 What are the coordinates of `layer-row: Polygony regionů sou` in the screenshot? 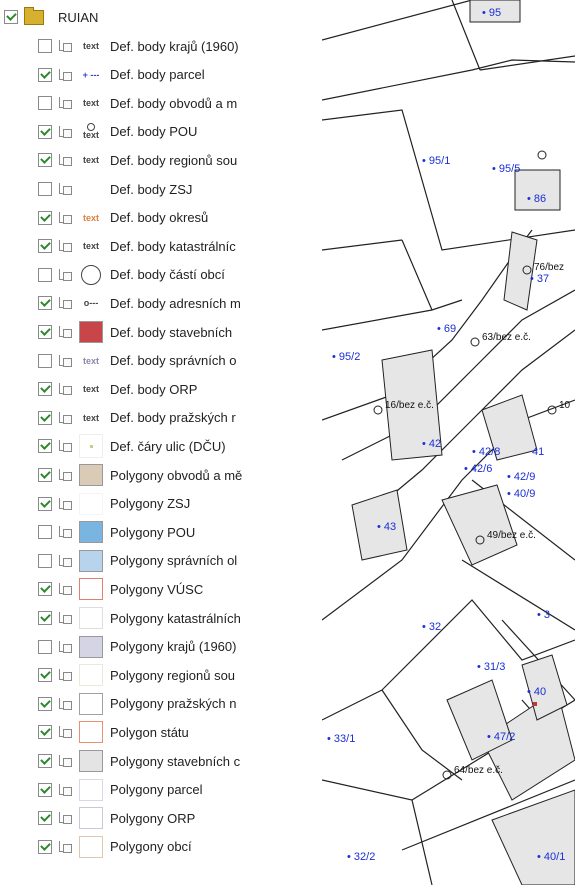 It's located at (136, 675).